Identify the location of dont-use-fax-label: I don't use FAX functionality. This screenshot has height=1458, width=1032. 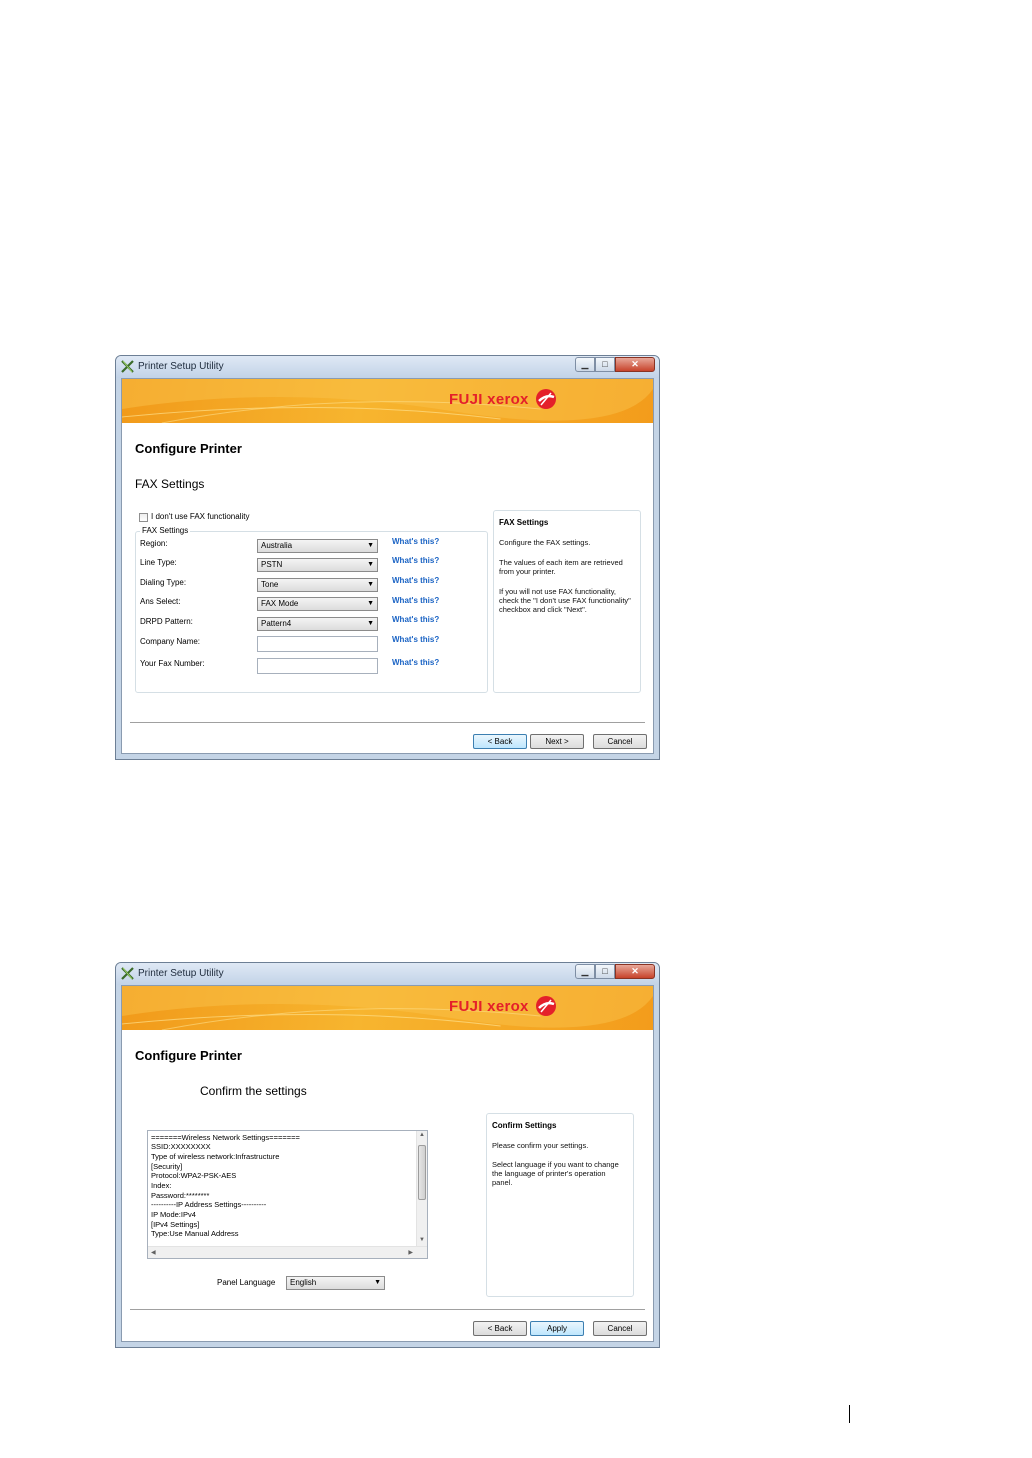
(200, 516).